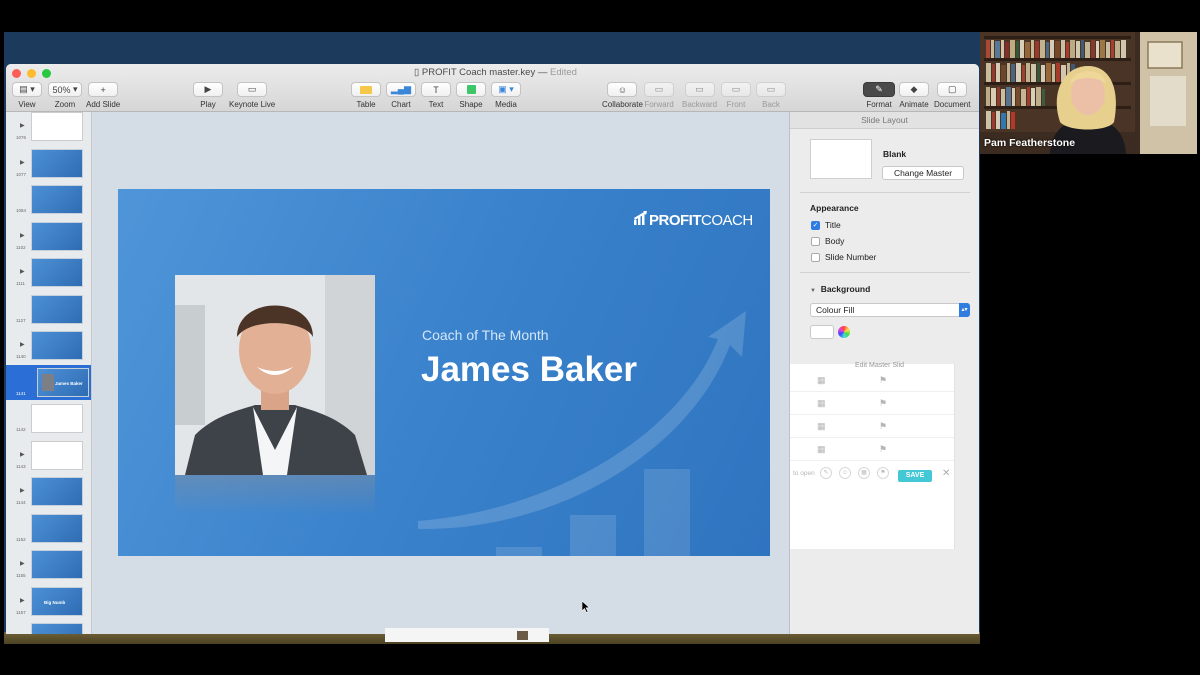 The height and width of the screenshot is (675, 1200). I want to click on slide-title: James Baker, so click(529, 370).